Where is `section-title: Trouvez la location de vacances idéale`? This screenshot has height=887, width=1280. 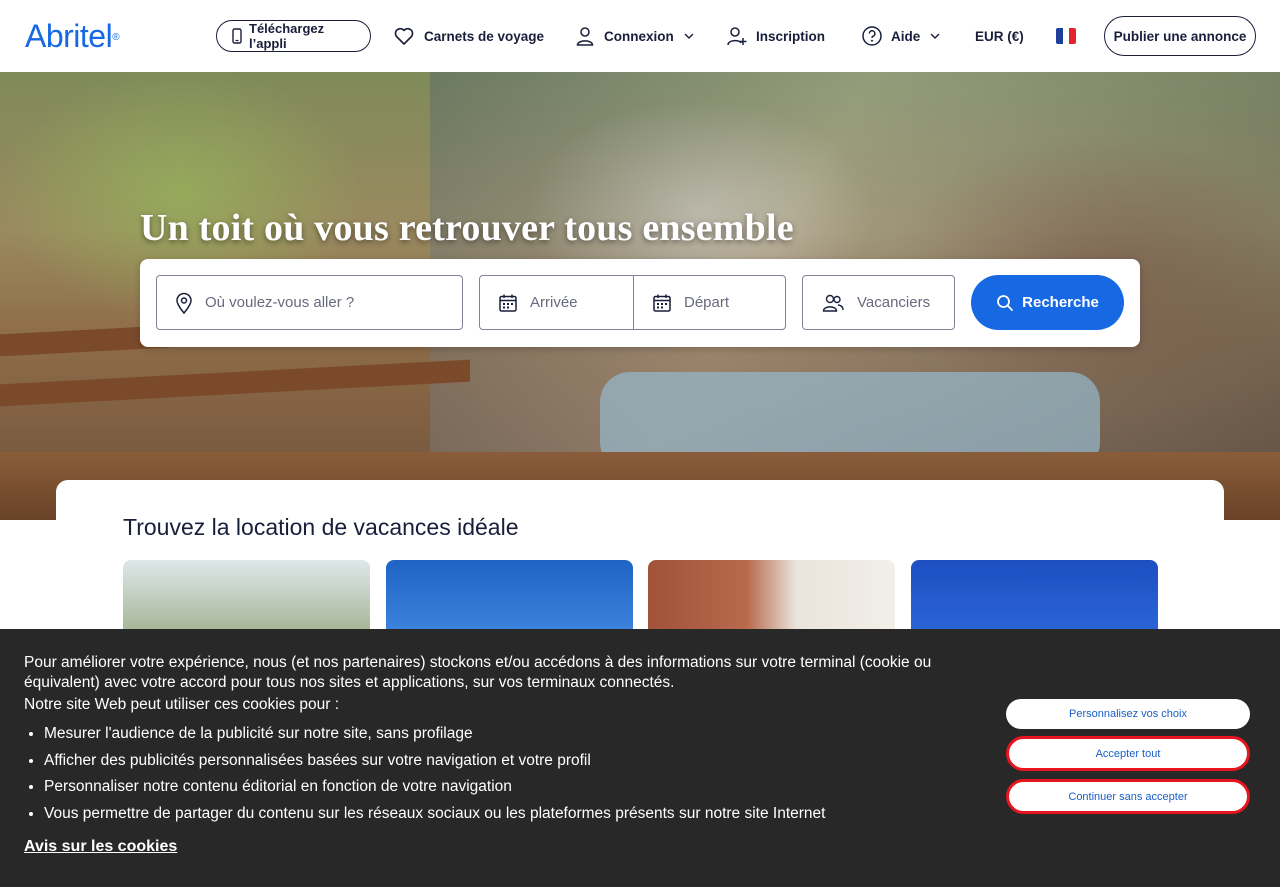
section-title: Trouvez la location de vacances idéale is located at coordinates (321, 527).